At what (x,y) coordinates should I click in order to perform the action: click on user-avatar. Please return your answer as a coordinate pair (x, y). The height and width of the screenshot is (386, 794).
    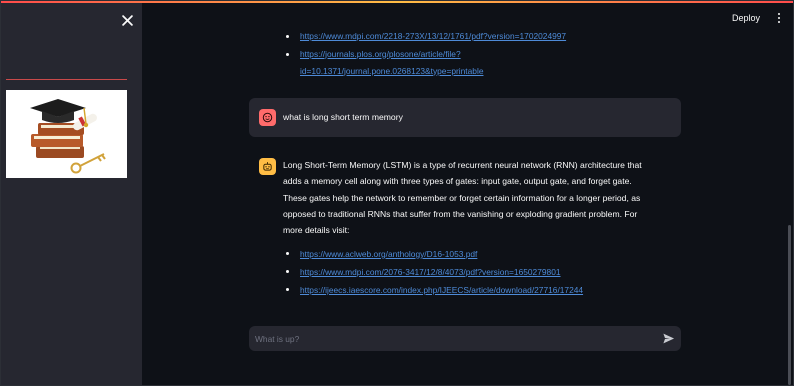
    Looking at the image, I should click on (267, 117).